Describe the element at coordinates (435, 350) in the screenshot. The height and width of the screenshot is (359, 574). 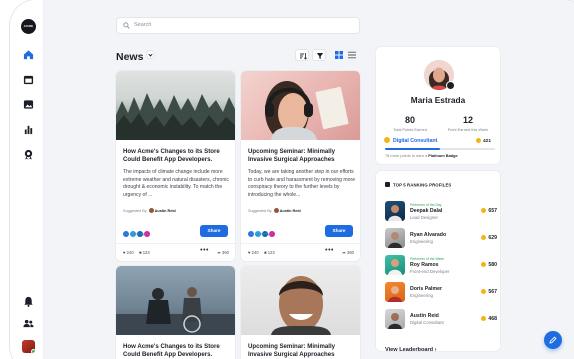
I see `chevron-right-icon: ›` at that location.